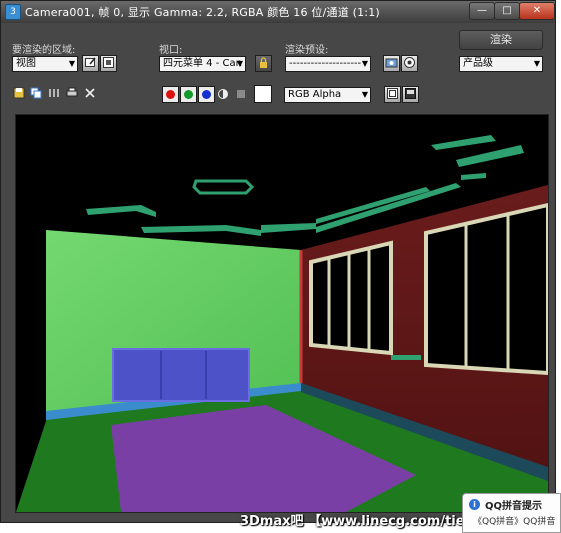 Image resolution: width=561 pixels, height=533 pixels. Describe the element at coordinates (507, 11) in the screenshot. I see `maximize-button: □` at that location.